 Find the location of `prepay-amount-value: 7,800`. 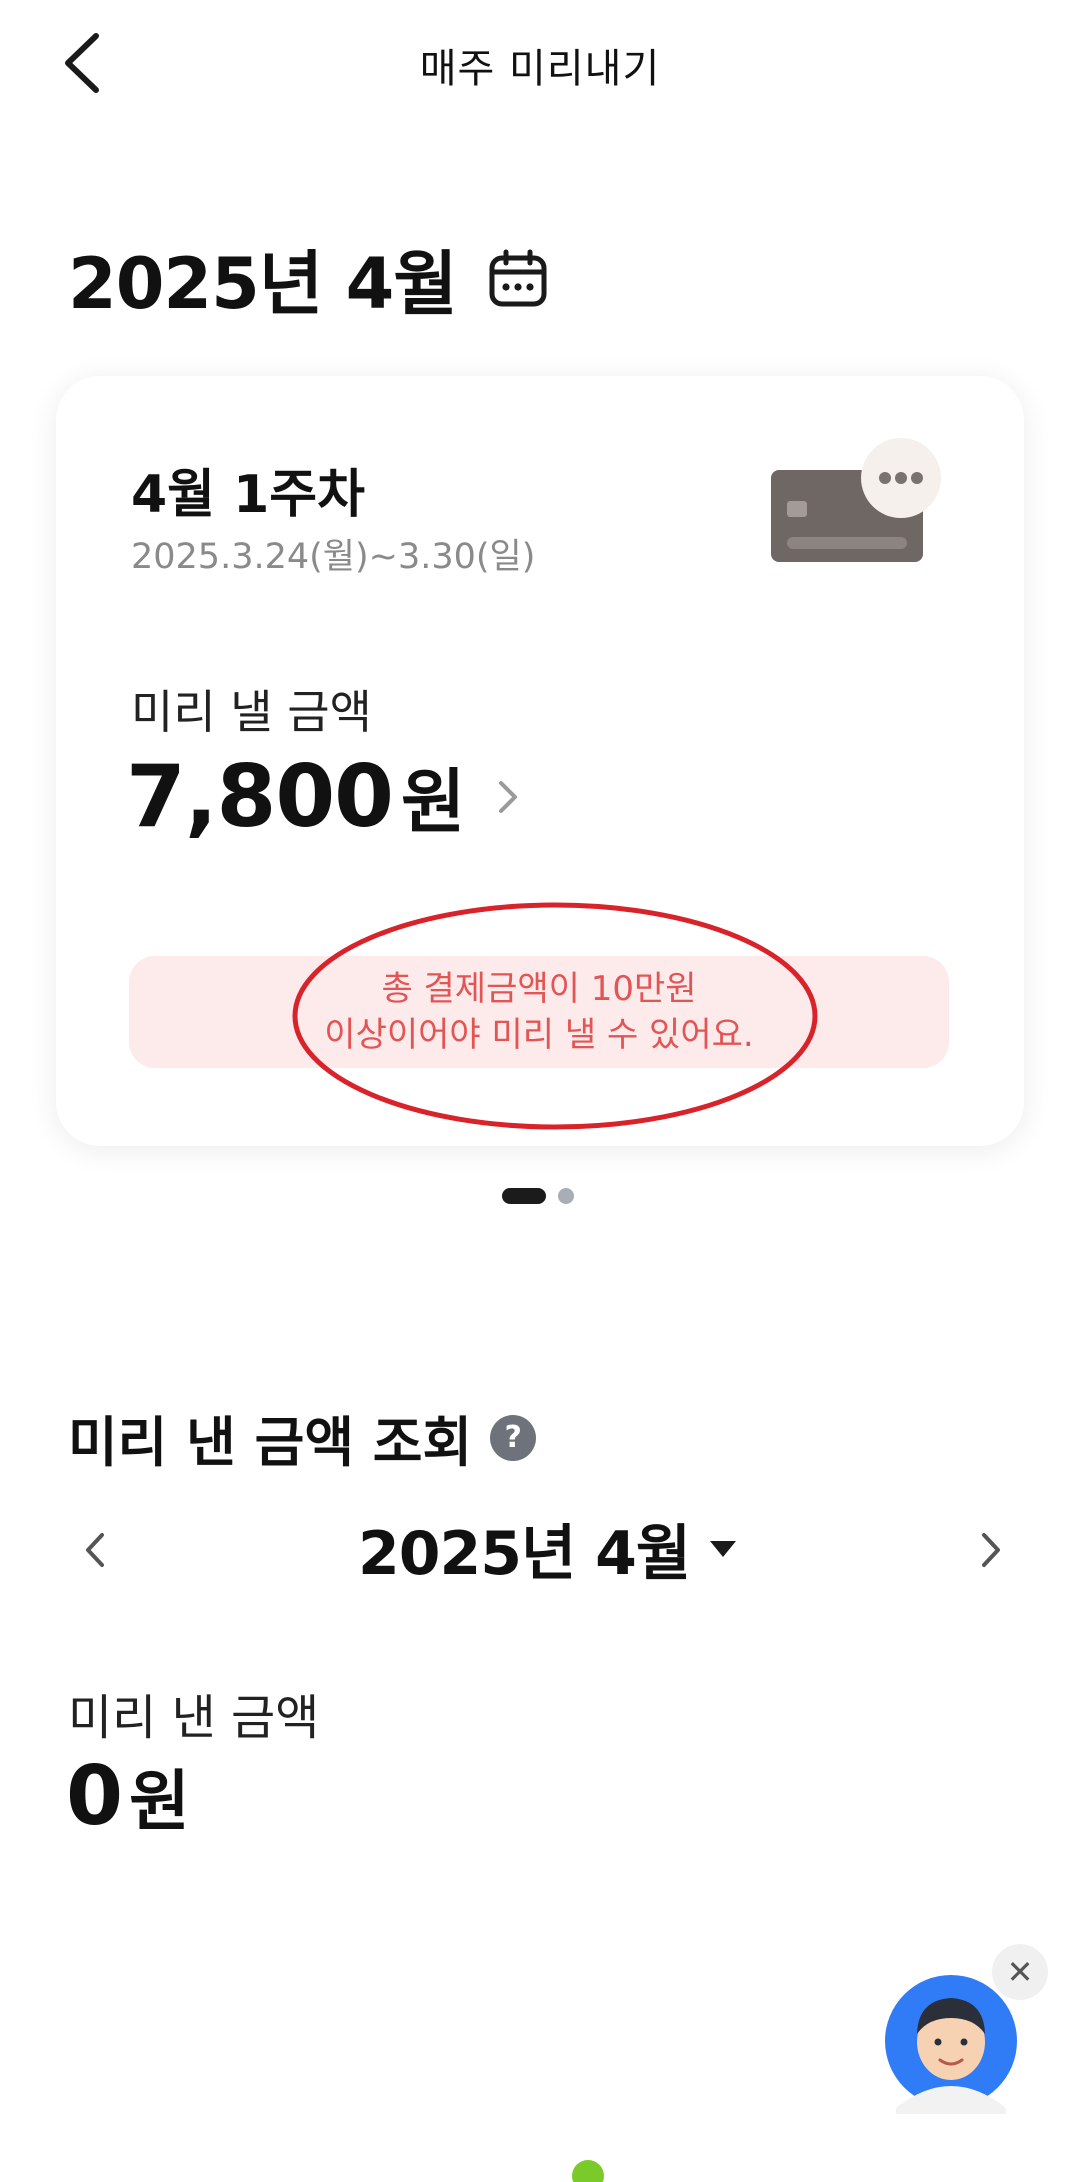

prepay-amount-value: 7,800 is located at coordinates (260, 796).